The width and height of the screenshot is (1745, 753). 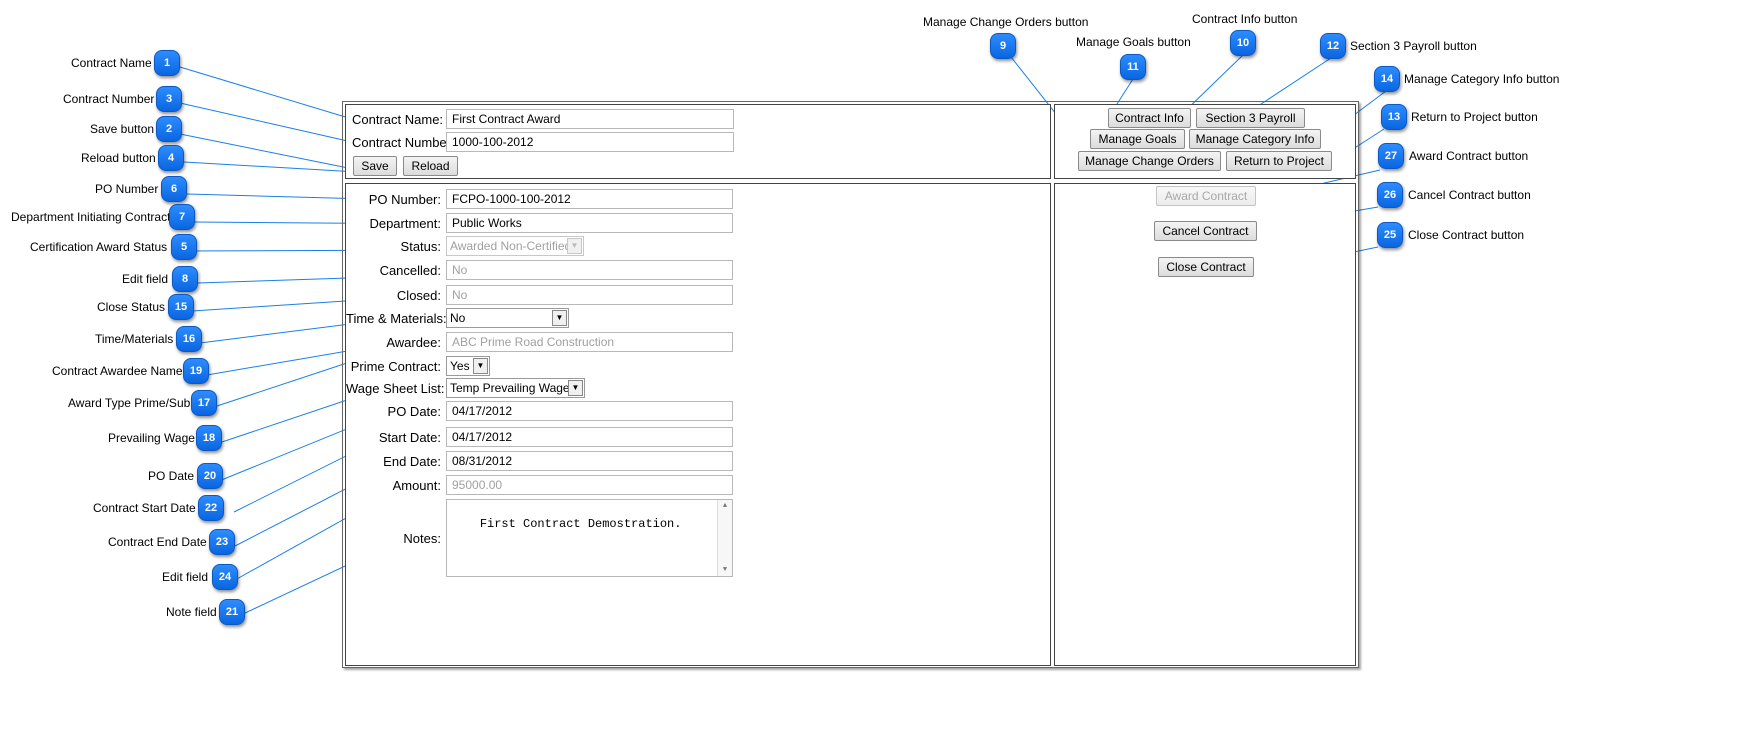 I want to click on po-date-field: 04/17/2012, so click(x=589, y=411).